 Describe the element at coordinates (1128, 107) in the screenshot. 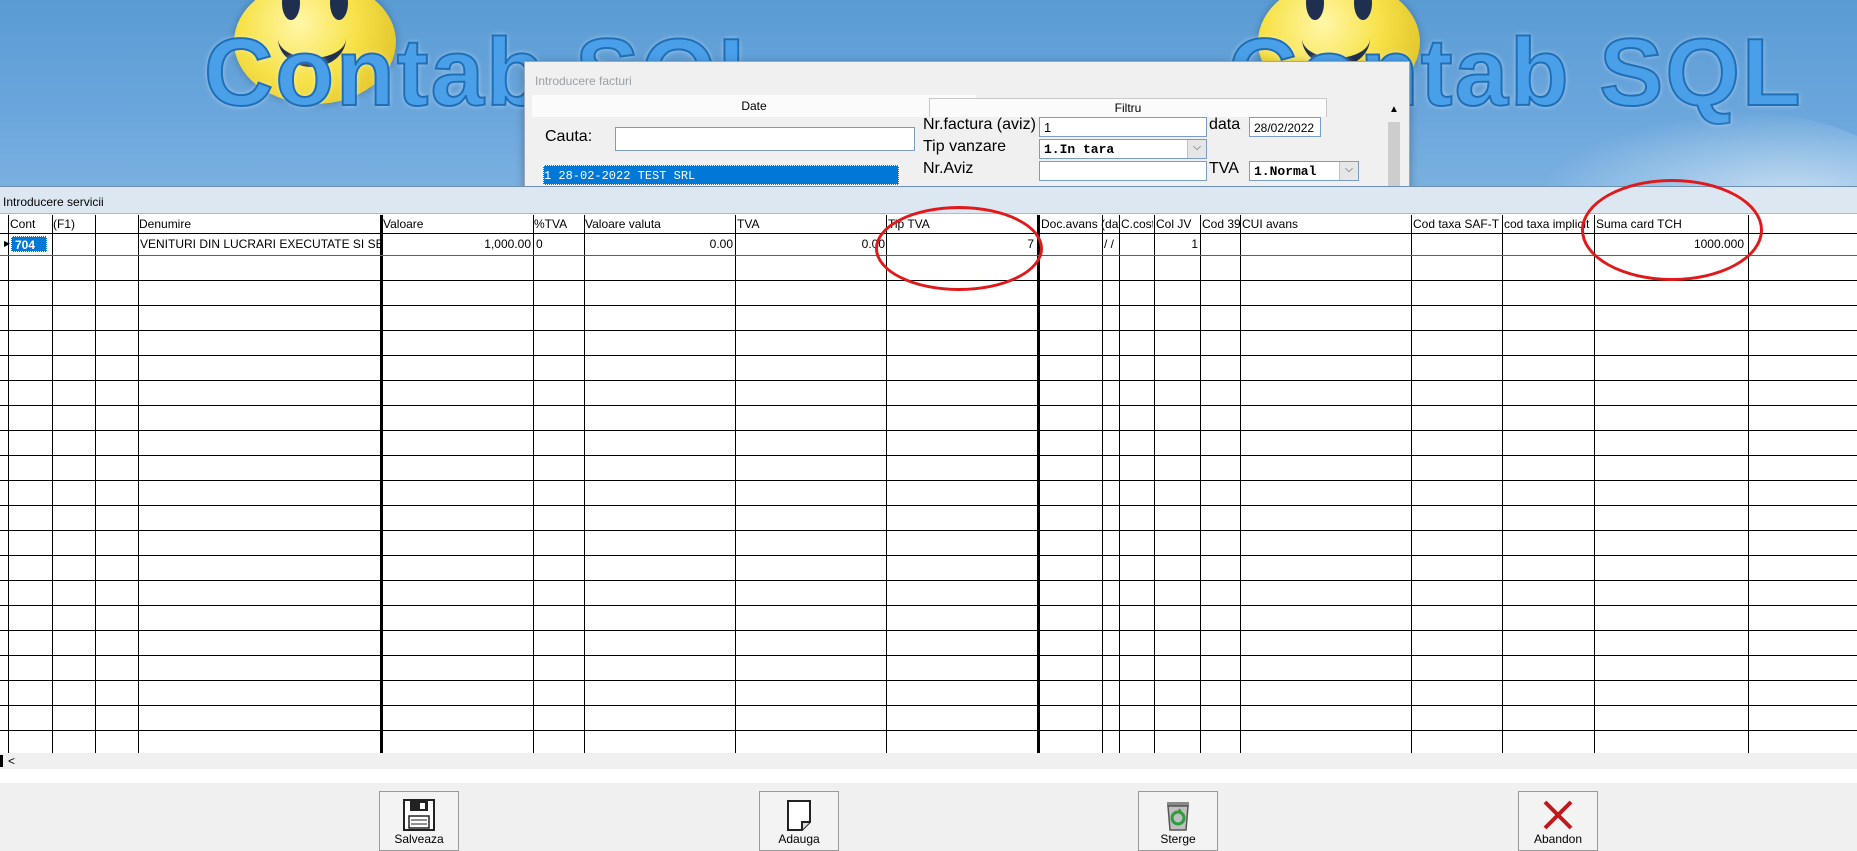

I see `tab-filtru: Filtru` at that location.